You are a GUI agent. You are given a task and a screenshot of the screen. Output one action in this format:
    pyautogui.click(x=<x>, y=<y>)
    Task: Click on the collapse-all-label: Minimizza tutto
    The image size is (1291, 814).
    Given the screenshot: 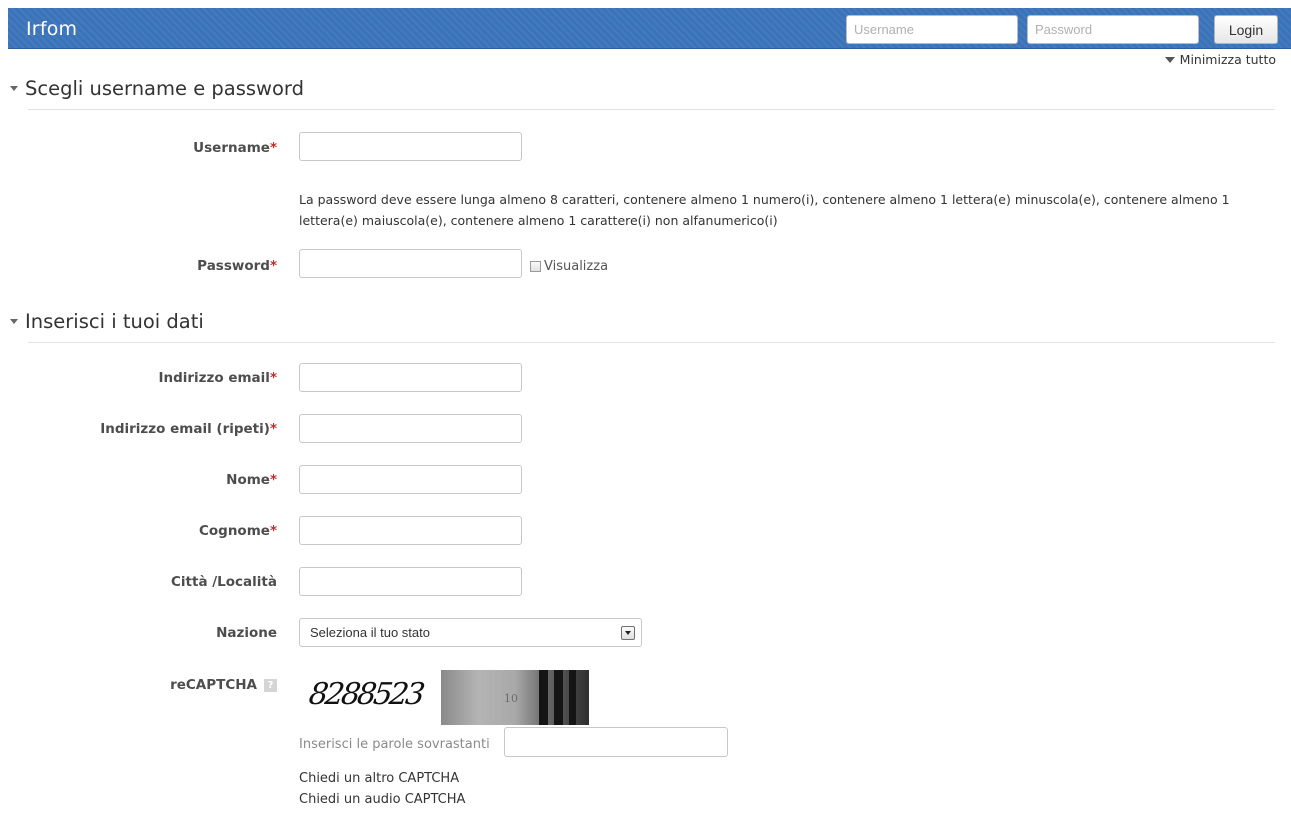 What is the action you would take?
    pyautogui.click(x=1227, y=59)
    